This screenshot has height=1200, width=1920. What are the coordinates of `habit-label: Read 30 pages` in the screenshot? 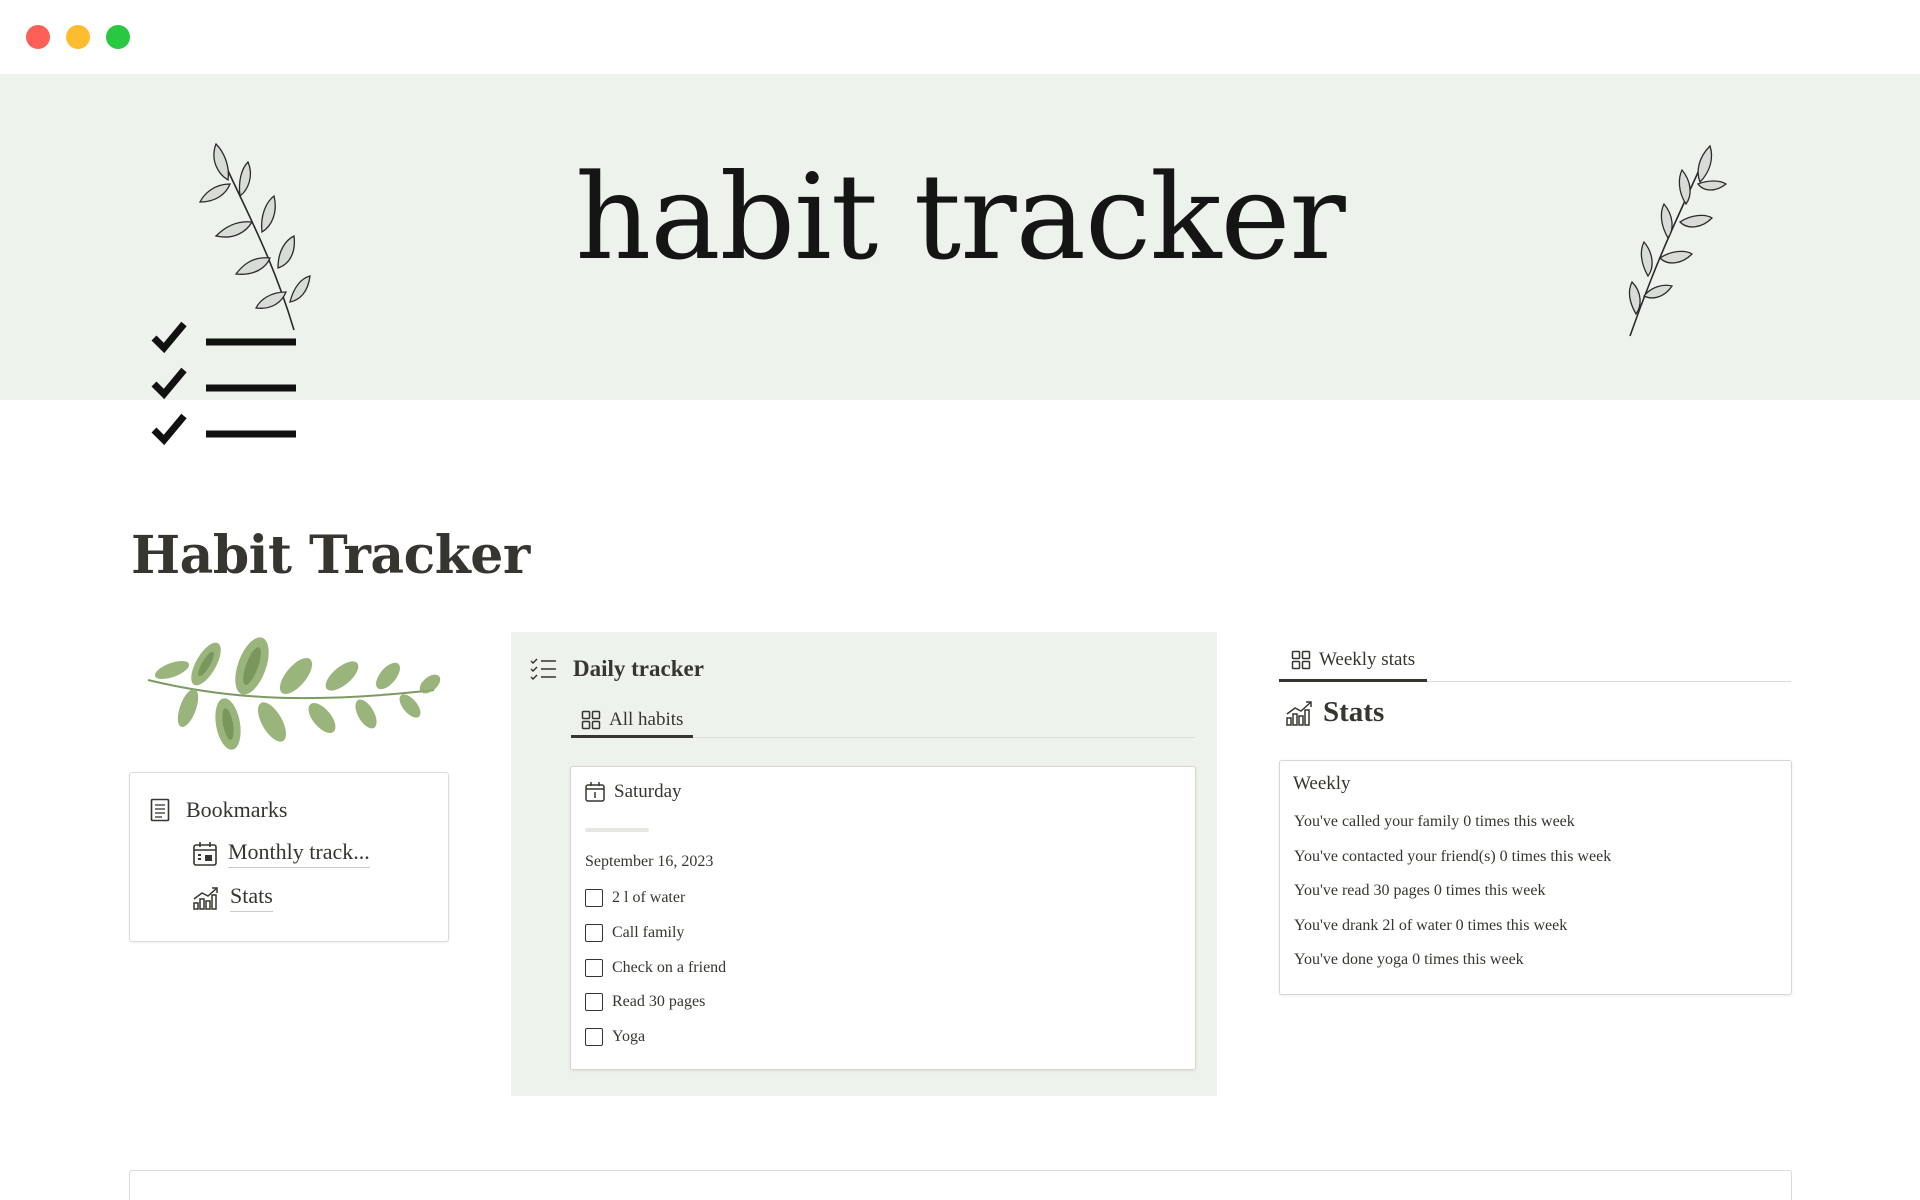 It's located at (659, 1001).